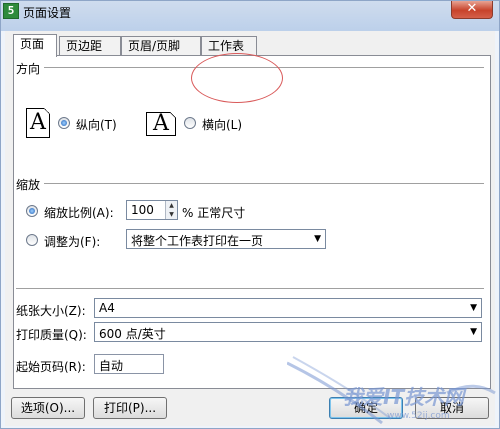 Image resolution: width=500 pixels, height=429 pixels. I want to click on adjust-to-radio, so click(32, 211).